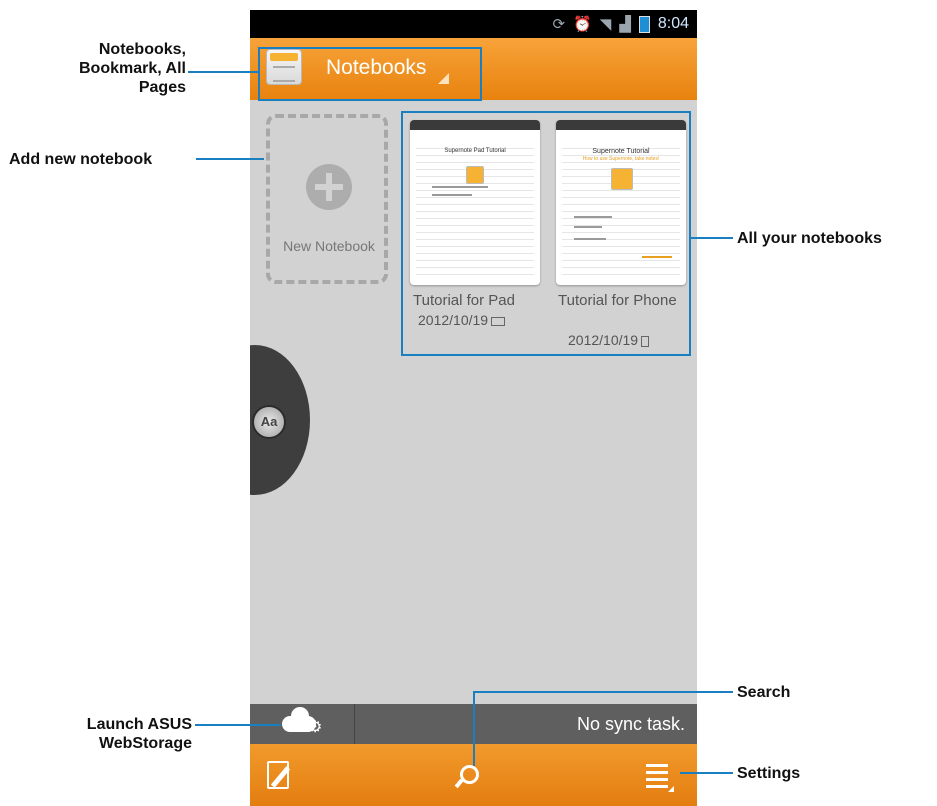  Describe the element at coordinates (370, 74) in the screenshot. I see `highlight-notebooks-menu` at that location.